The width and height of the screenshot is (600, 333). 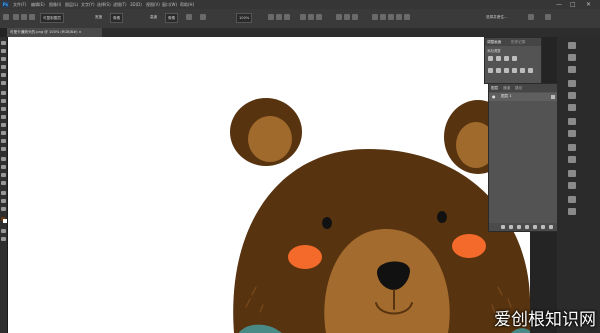 I want to click on character-panel-icon, so click(x=572, y=95).